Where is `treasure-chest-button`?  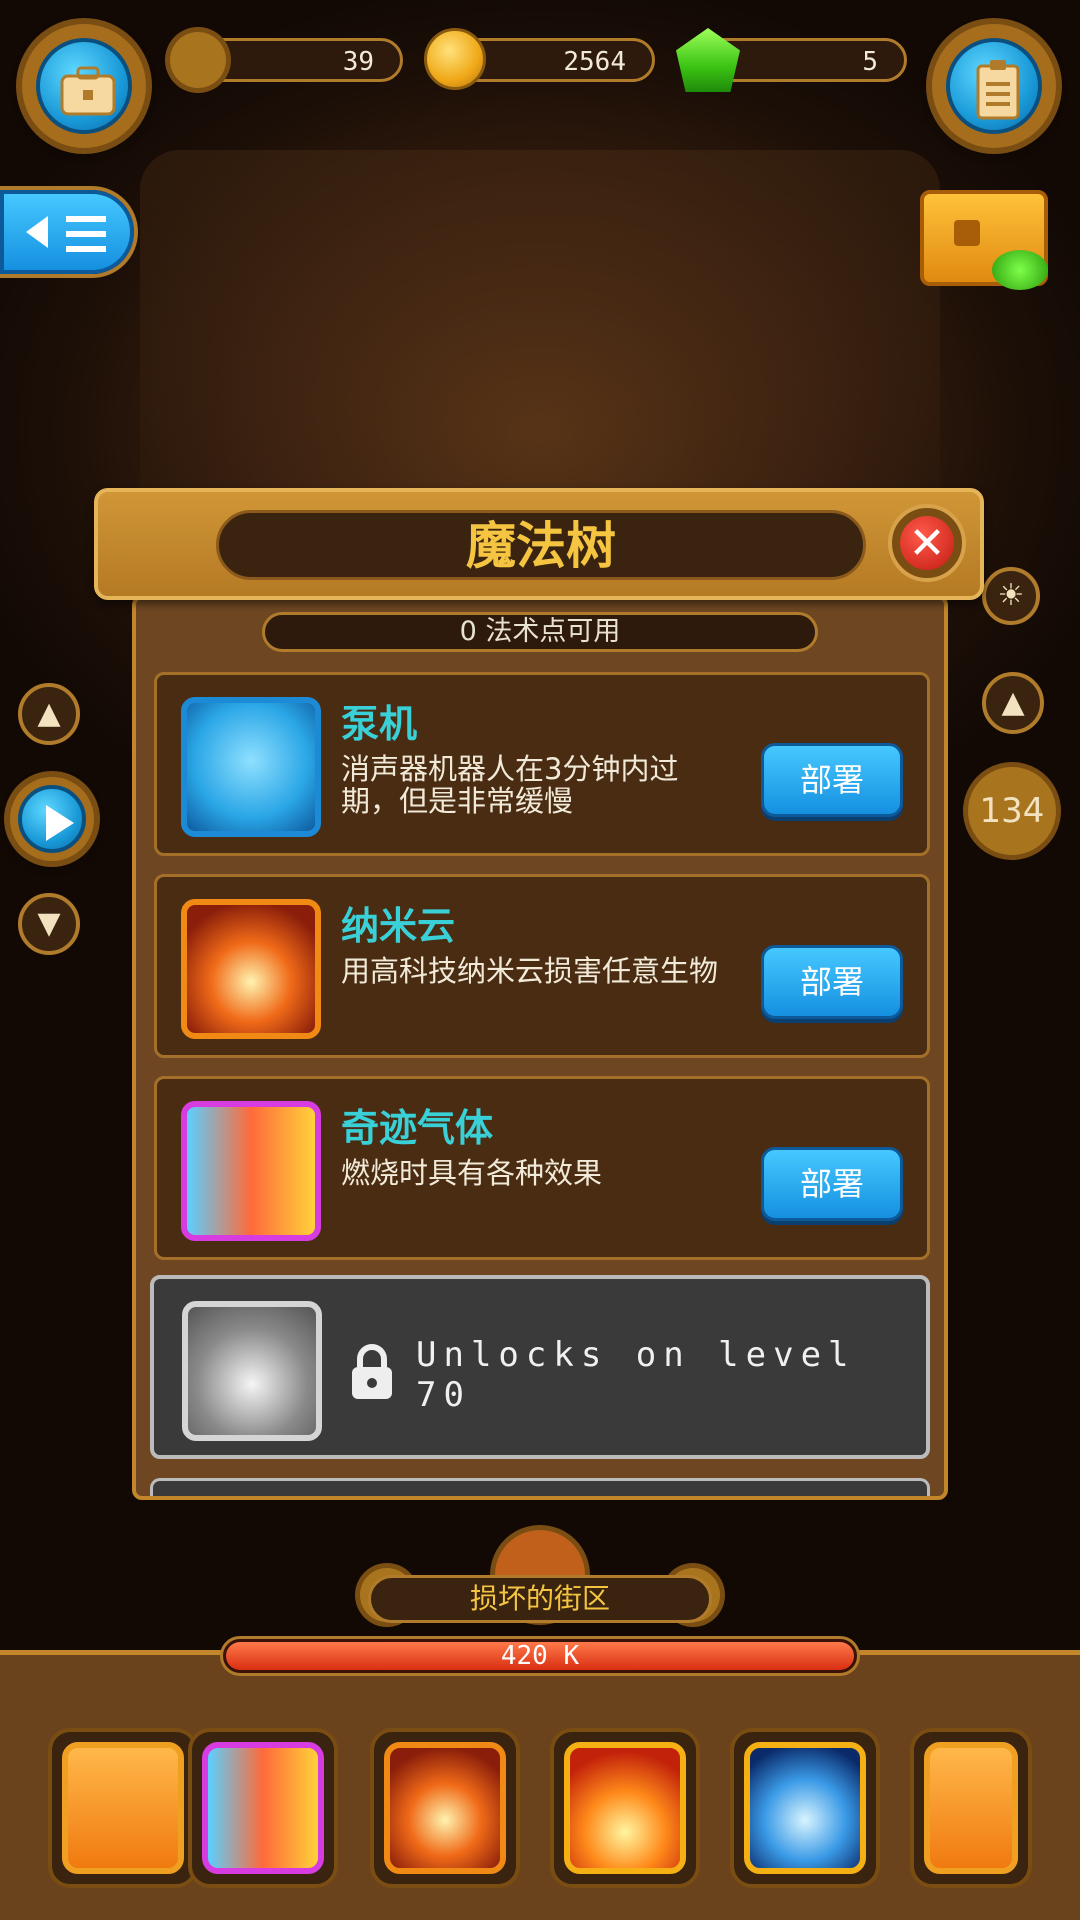
treasure-chest-button is located at coordinates (984, 240).